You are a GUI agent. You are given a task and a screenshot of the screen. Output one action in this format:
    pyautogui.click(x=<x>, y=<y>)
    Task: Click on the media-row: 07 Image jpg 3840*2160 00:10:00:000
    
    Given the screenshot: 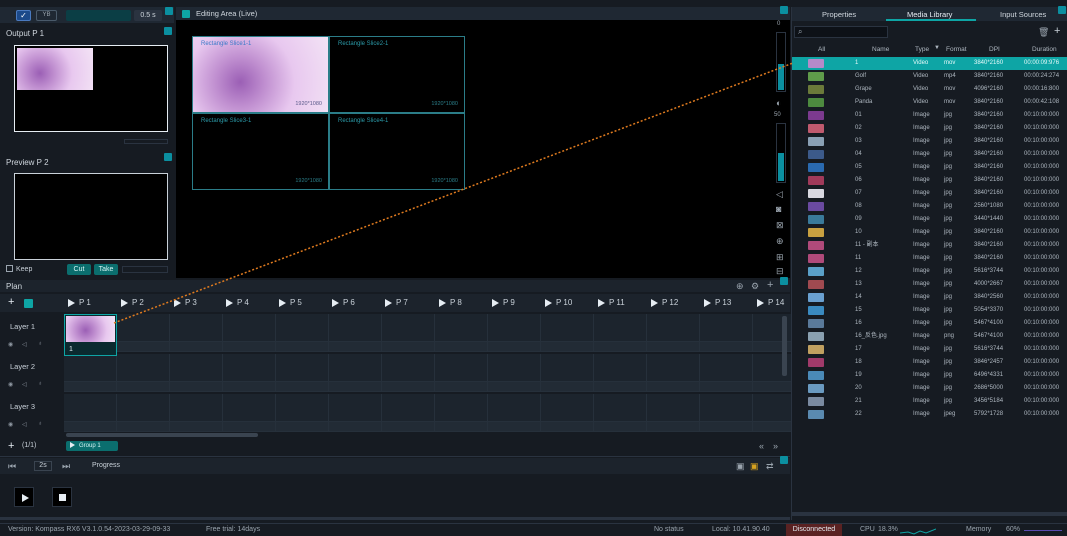 What is the action you would take?
    pyautogui.click(x=929, y=193)
    